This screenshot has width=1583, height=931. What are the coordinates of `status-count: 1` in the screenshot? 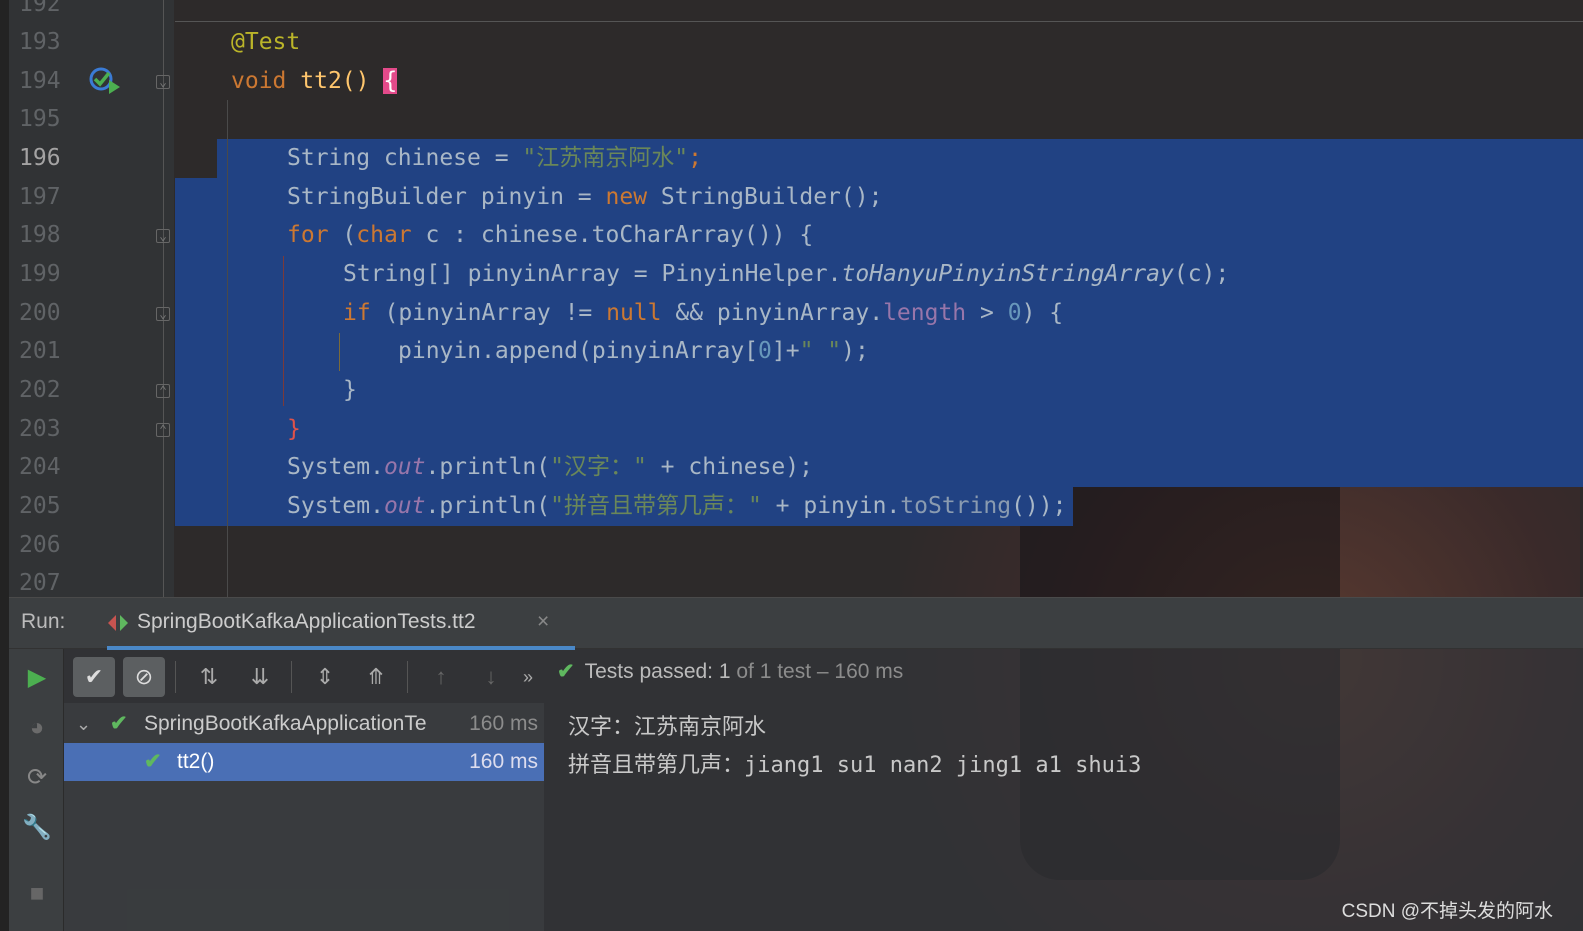 It's located at (724, 671).